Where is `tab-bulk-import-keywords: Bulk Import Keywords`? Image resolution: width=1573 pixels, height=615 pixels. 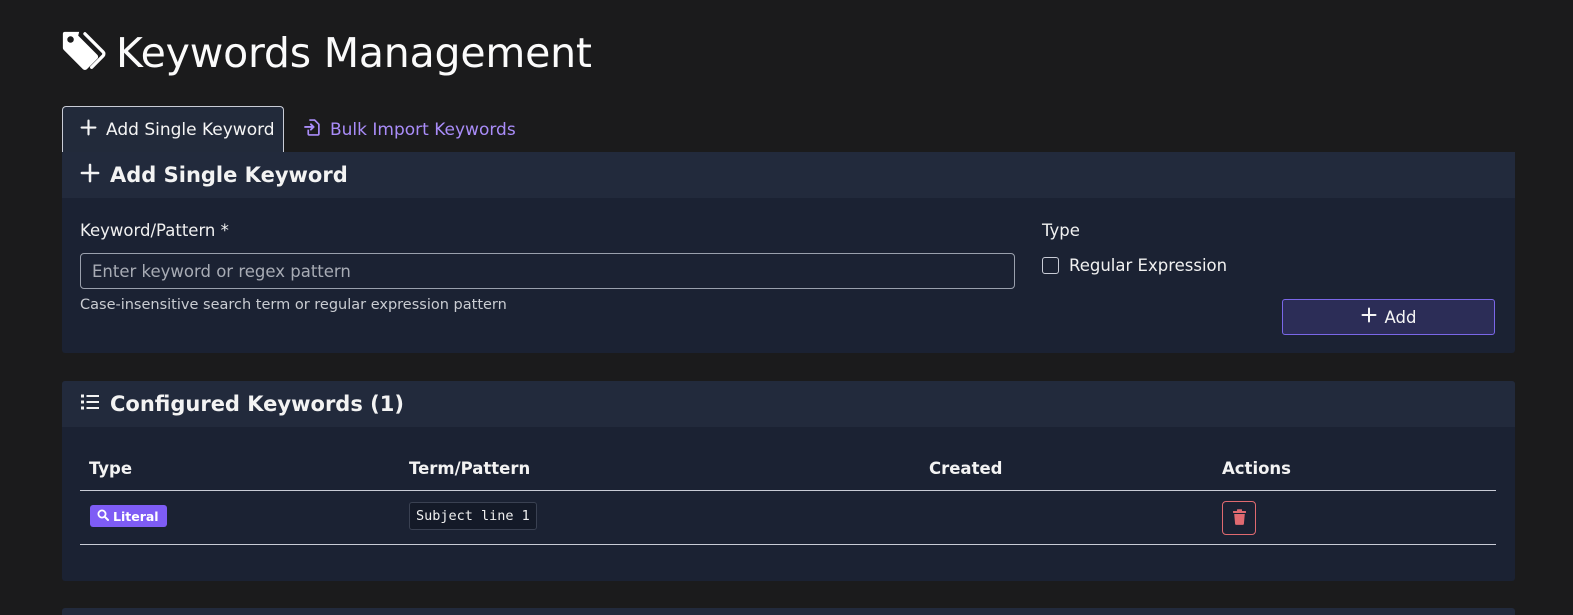
tab-bulk-import-keywords: Bulk Import Keywords is located at coordinates (409, 129).